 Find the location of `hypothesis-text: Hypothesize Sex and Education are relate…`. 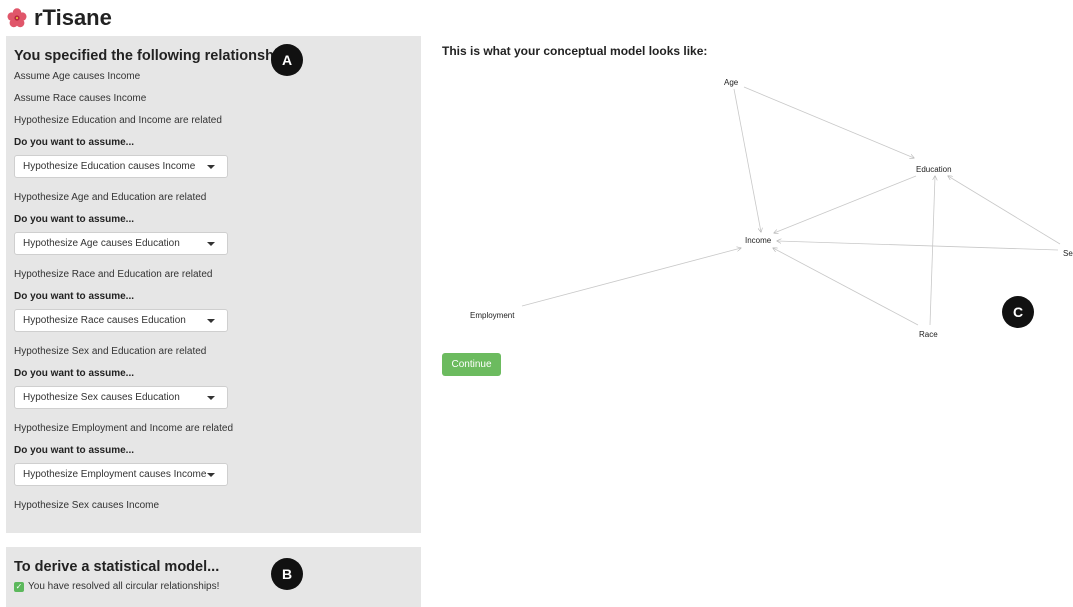

hypothesis-text: Hypothesize Sex and Education are relate… is located at coordinates (110, 351).